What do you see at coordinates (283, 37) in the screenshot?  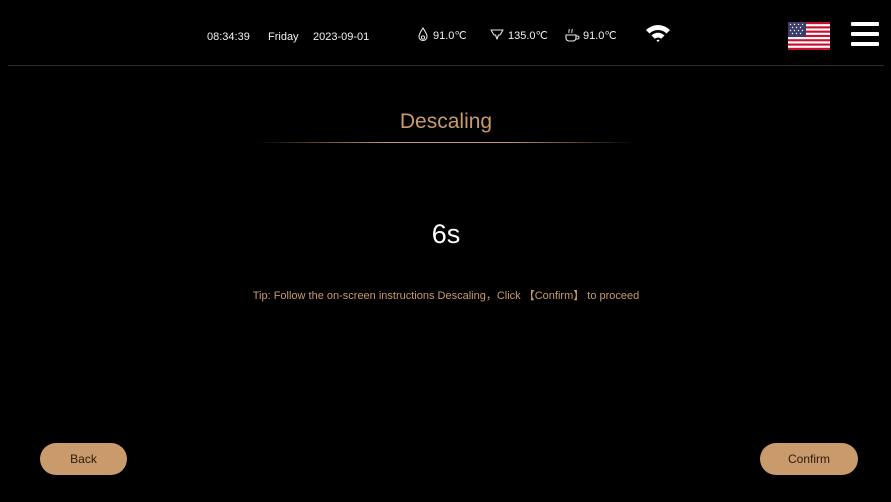 I see `status-day: Friday` at bounding box center [283, 37].